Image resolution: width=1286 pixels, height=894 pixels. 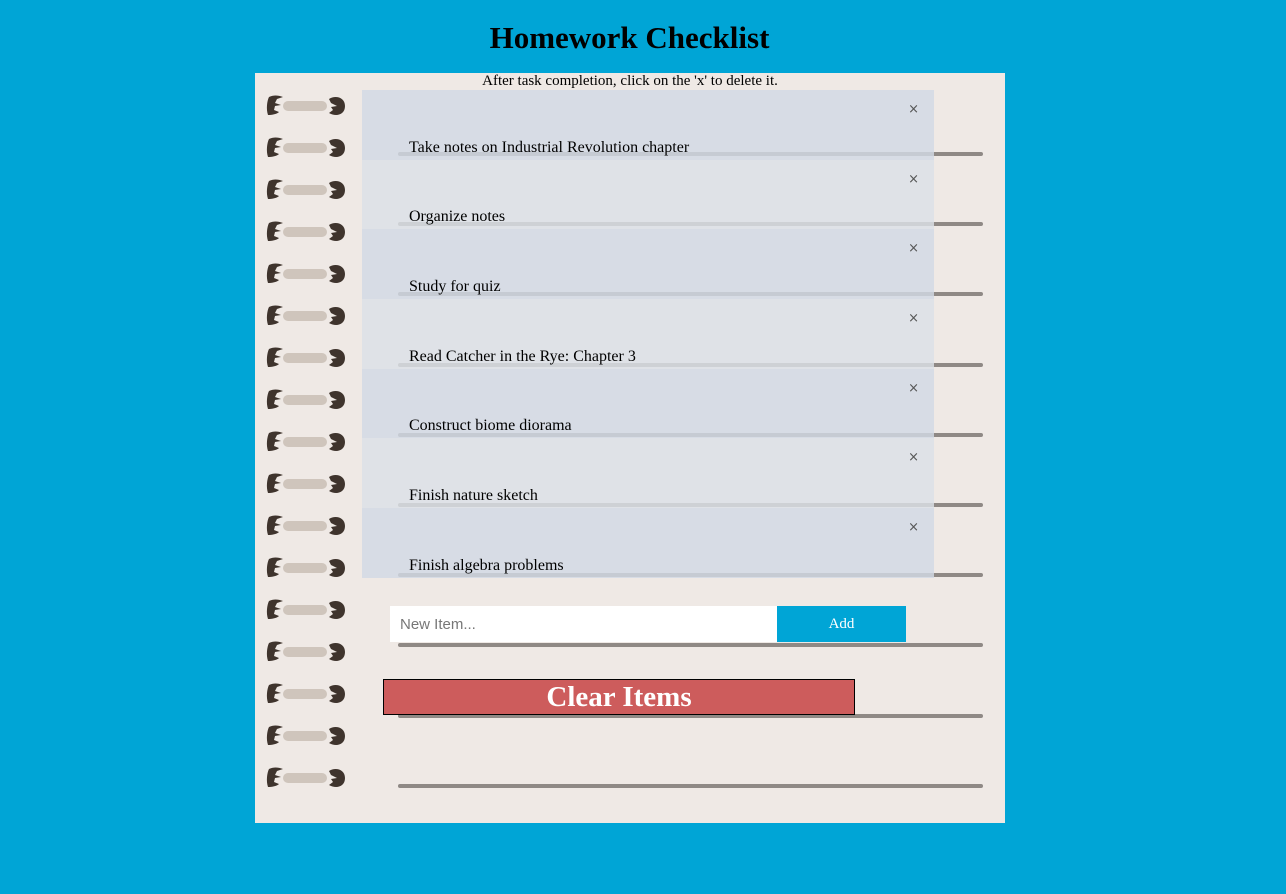 What do you see at coordinates (490, 426) in the screenshot?
I see `task-text: Construct biome diorama` at bounding box center [490, 426].